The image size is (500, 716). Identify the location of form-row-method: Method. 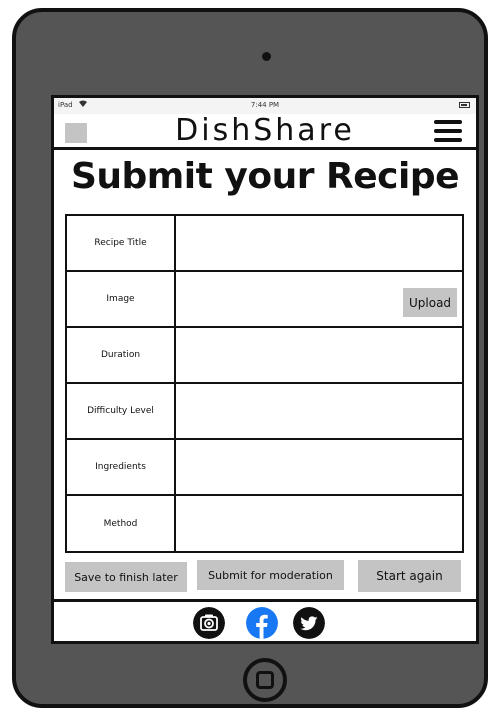
(264, 523).